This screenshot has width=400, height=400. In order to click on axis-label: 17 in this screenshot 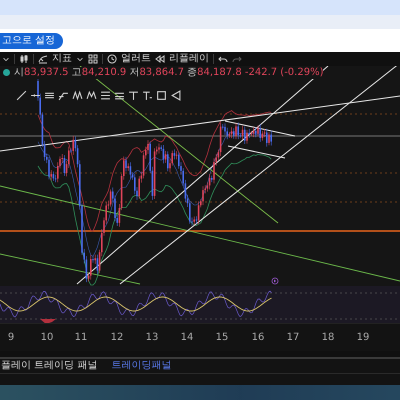, I will do `click(293, 338)`.